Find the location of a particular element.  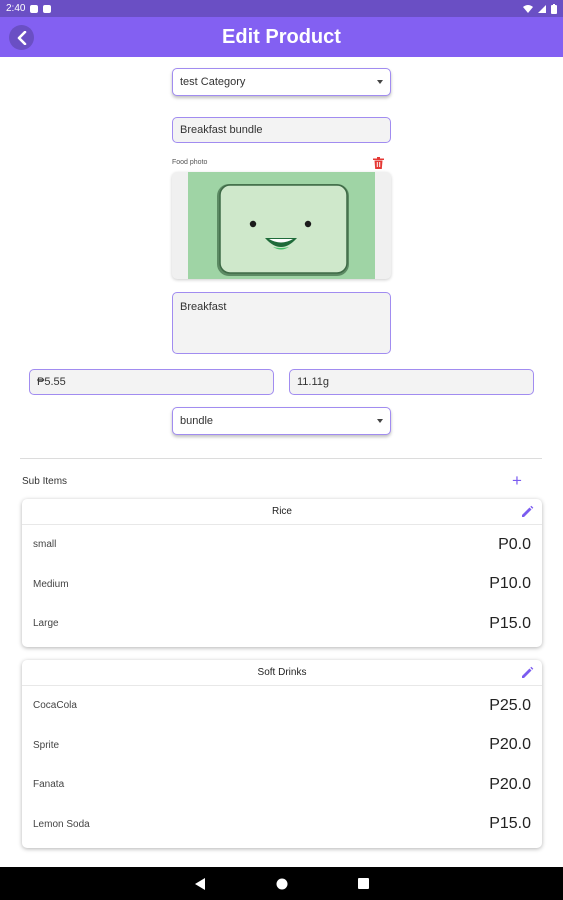

wifi-icon is located at coordinates (528, 8).